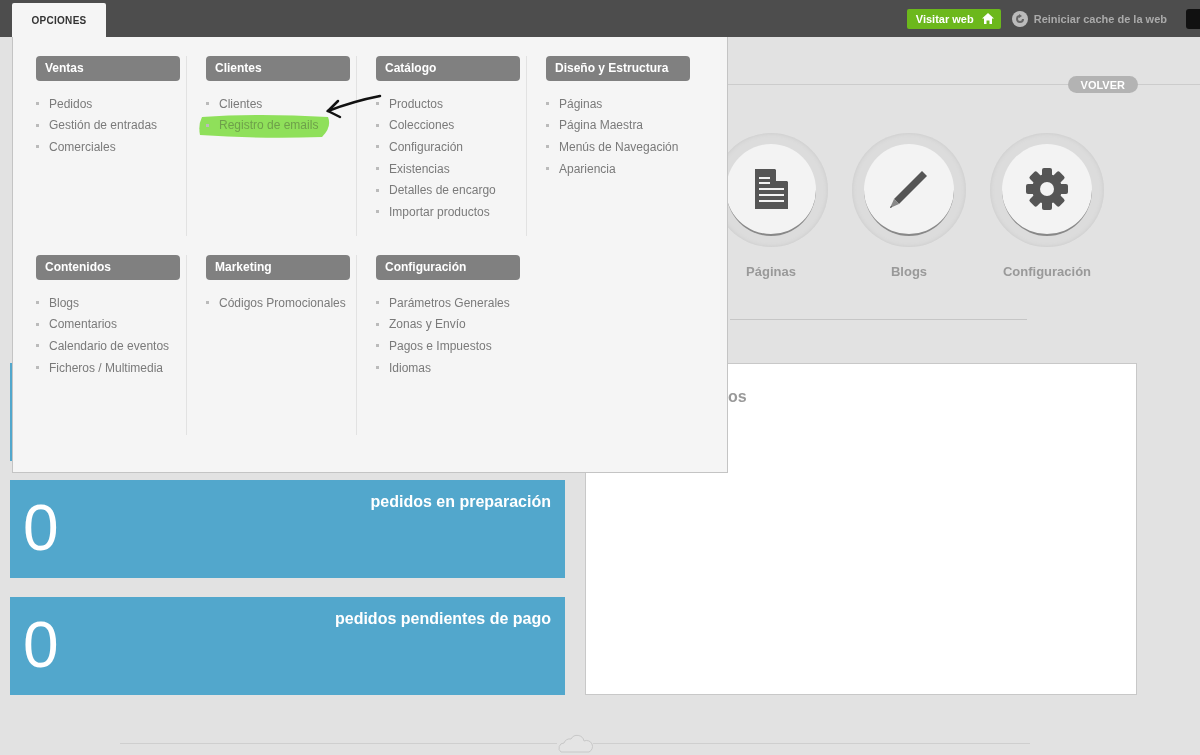 The image size is (1200, 755). What do you see at coordinates (771, 189) in the screenshot?
I see `document-icon` at bounding box center [771, 189].